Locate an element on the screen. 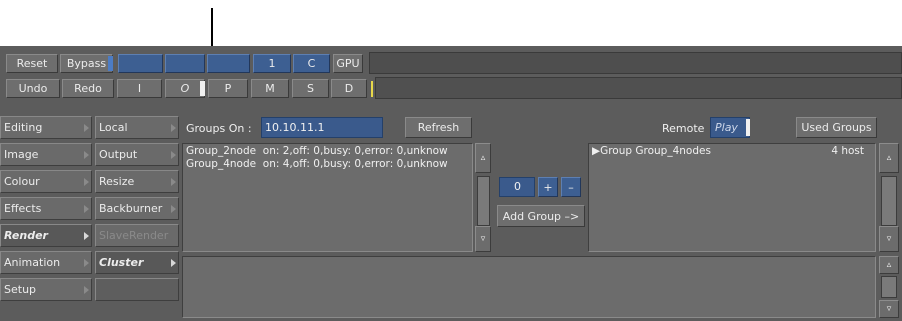 Image resolution: width=902 pixels, height=321 pixels. o-indicator is located at coordinates (202, 88).